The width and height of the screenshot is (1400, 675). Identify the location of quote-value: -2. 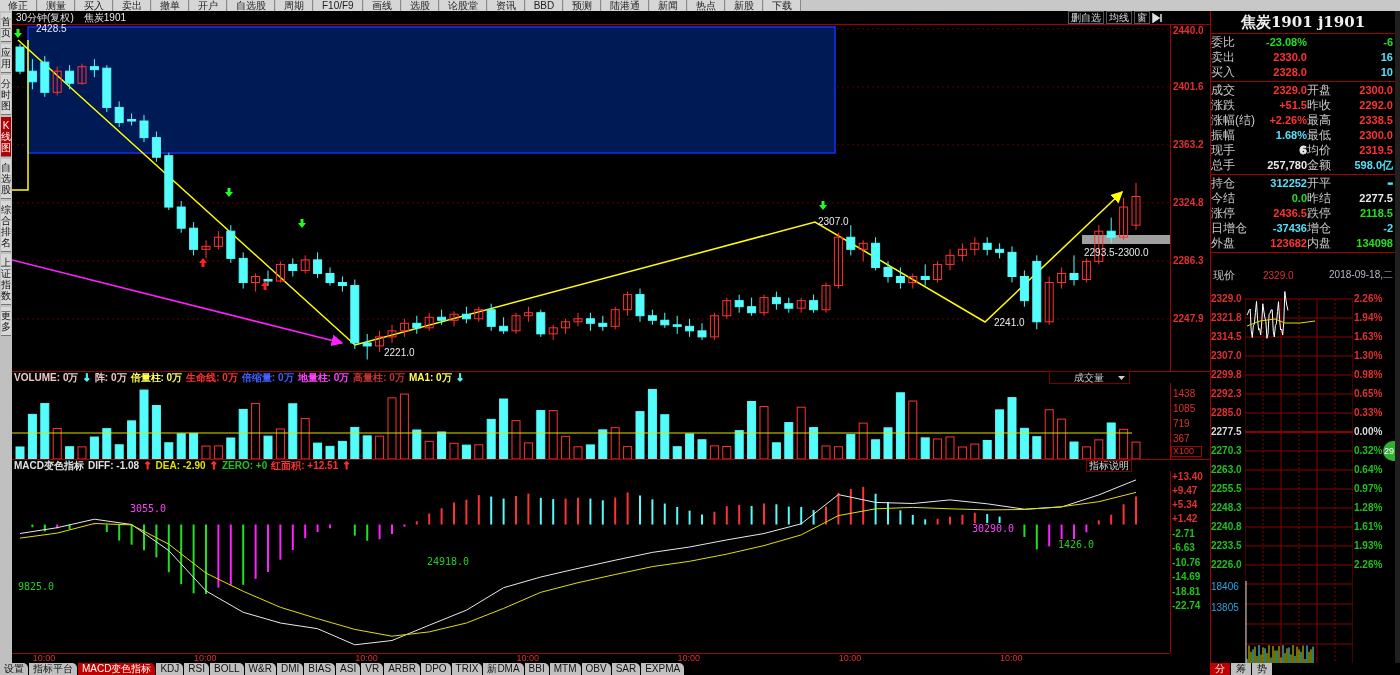
(1387, 228).